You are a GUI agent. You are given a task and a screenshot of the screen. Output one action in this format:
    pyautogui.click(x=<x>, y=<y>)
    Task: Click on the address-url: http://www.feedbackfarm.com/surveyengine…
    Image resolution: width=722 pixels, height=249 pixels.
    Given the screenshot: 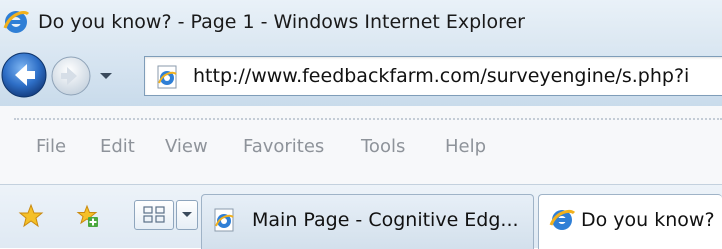 What is the action you would take?
    pyautogui.click(x=441, y=76)
    